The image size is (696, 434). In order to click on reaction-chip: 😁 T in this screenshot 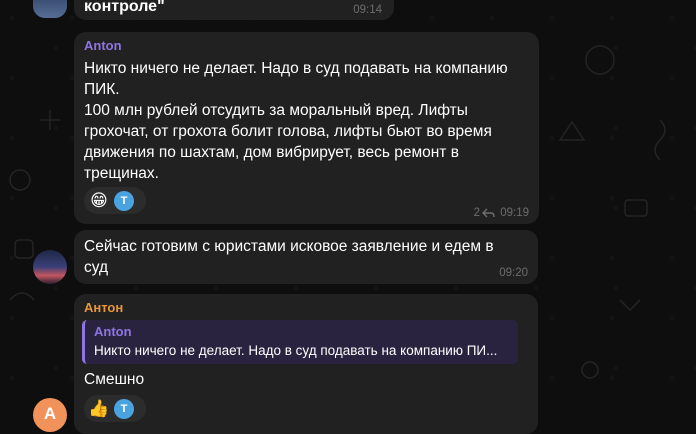, I will do `click(115, 200)`.